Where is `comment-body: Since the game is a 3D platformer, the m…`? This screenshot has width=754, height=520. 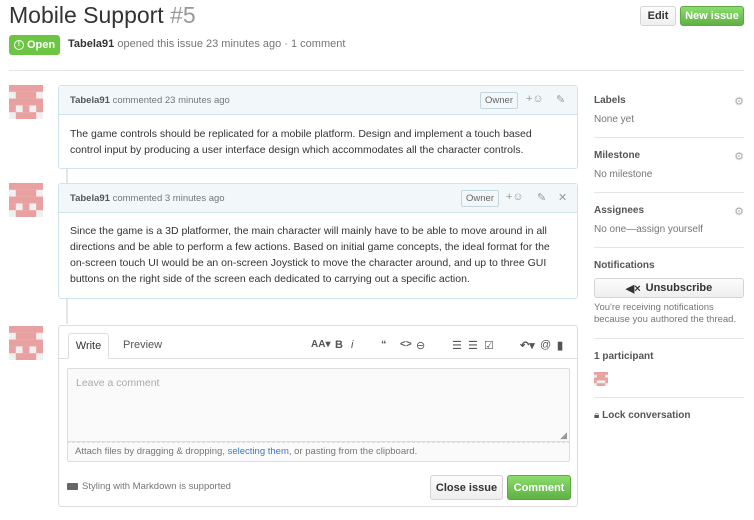
comment-body: Since the game is a 3D platformer, the m… is located at coordinates (310, 255).